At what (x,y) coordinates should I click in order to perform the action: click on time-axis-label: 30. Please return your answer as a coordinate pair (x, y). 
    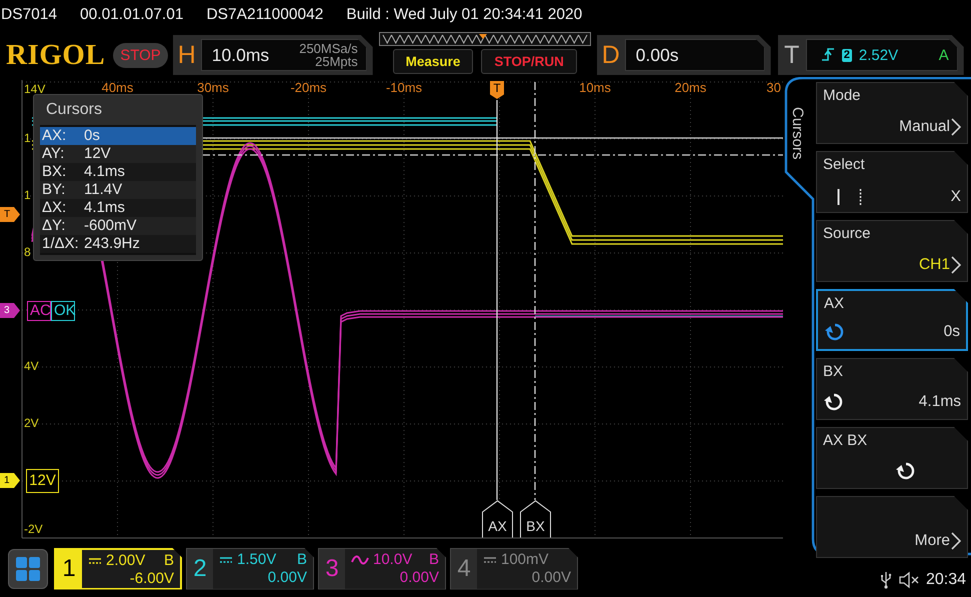
    Looking at the image, I should click on (773, 87).